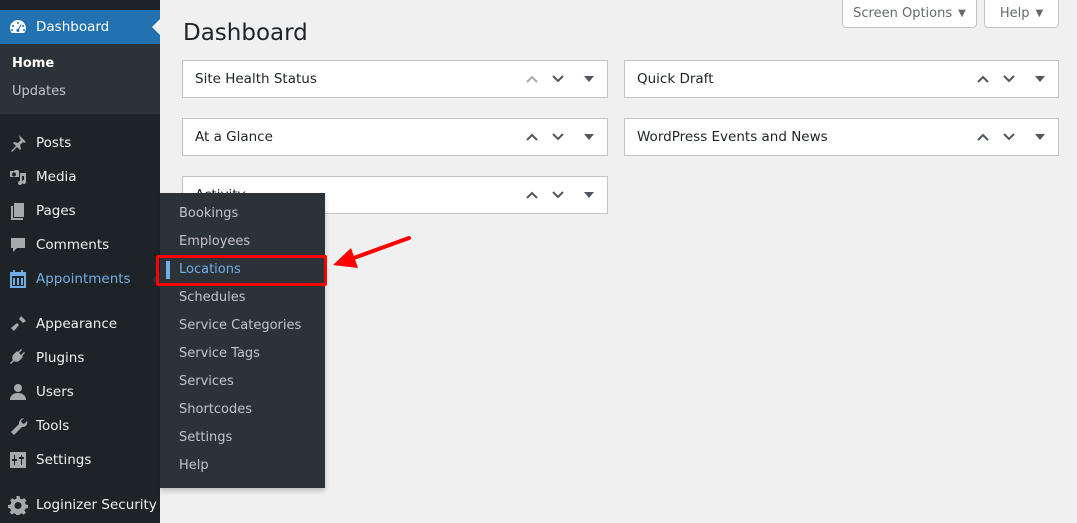 The width and height of the screenshot is (1077, 523). Describe the element at coordinates (18, 505) in the screenshot. I see `gear-icon` at that location.